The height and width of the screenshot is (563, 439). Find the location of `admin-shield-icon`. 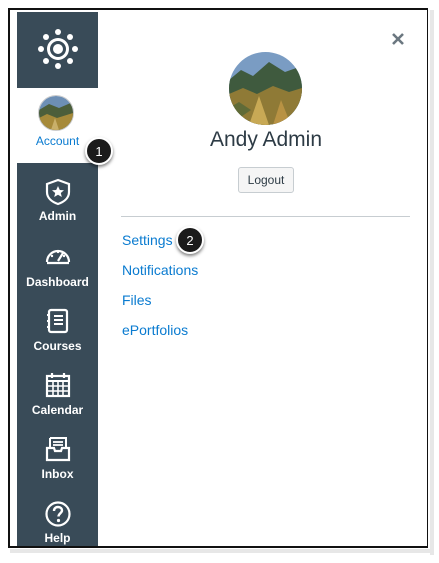

admin-shield-icon is located at coordinates (57, 192).